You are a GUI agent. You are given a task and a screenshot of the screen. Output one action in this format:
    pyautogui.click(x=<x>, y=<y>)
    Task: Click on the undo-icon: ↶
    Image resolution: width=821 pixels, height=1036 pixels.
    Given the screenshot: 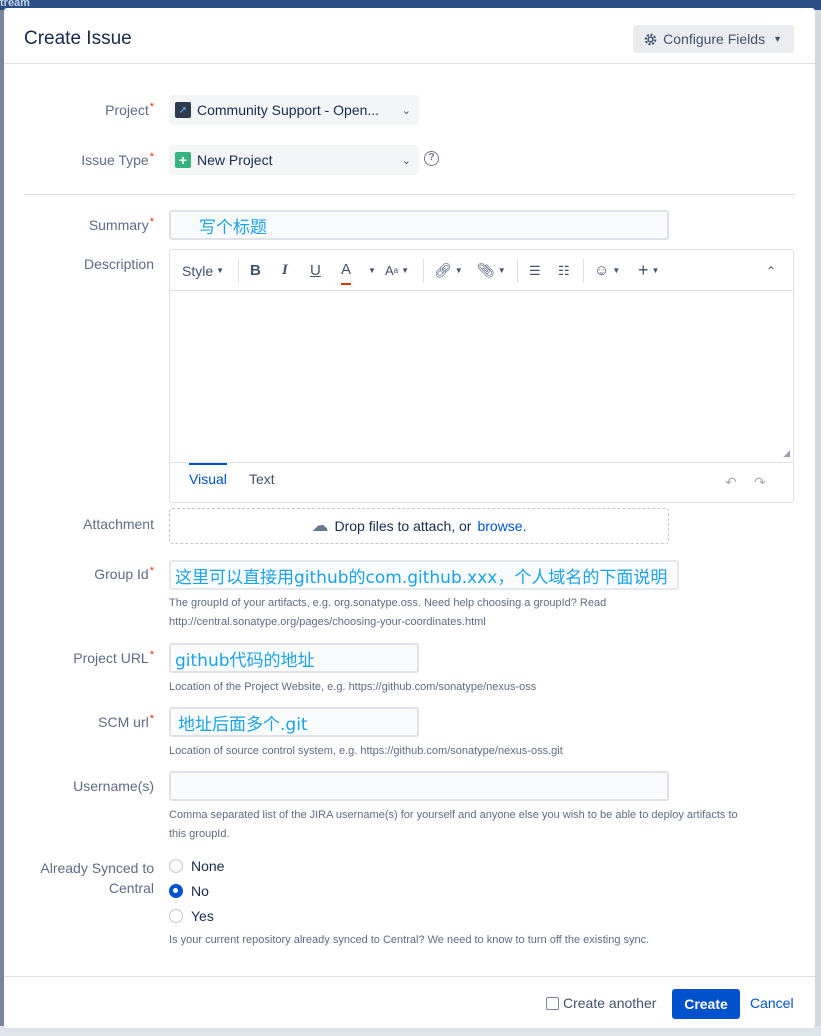 What is the action you would take?
    pyautogui.click(x=731, y=482)
    